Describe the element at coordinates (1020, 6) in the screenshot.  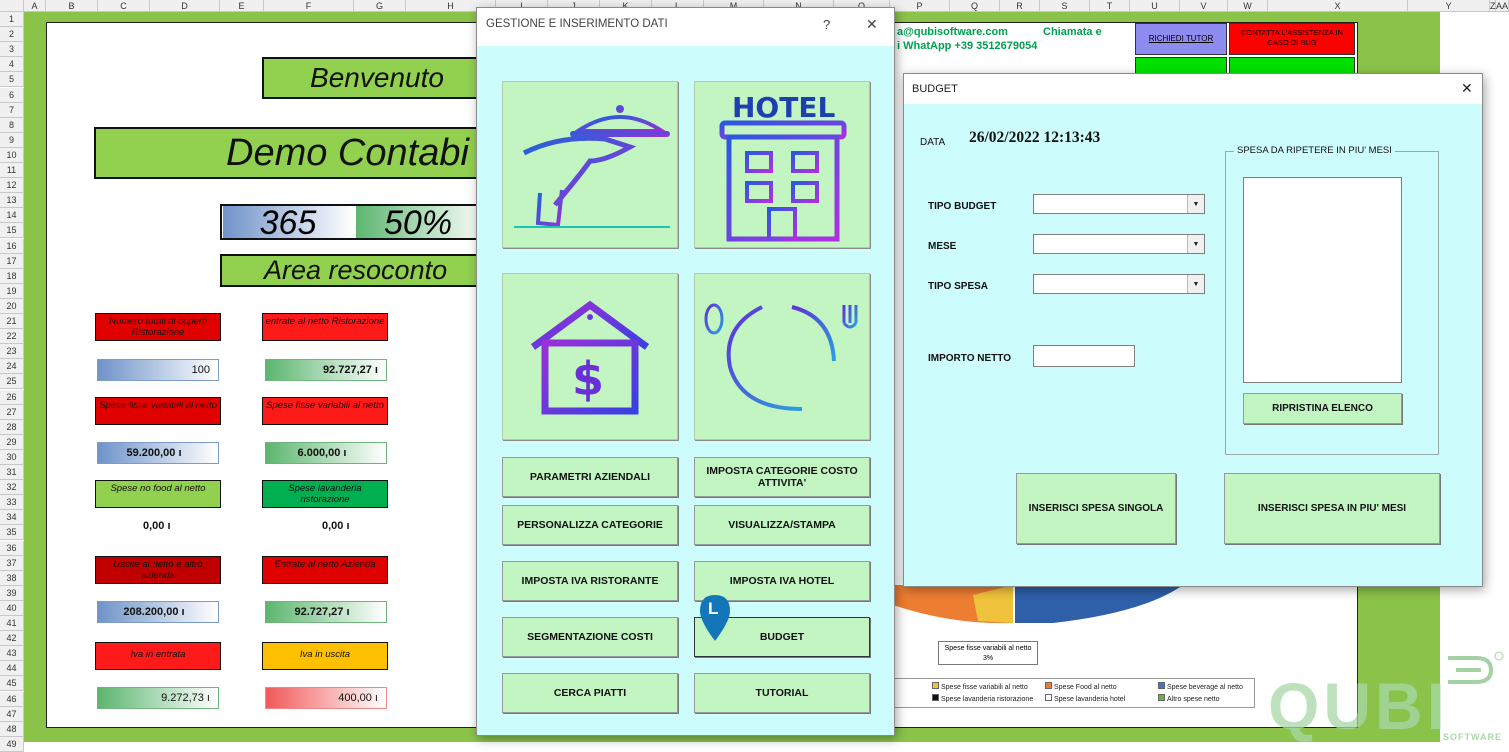
I see `column-header-r: R` at that location.